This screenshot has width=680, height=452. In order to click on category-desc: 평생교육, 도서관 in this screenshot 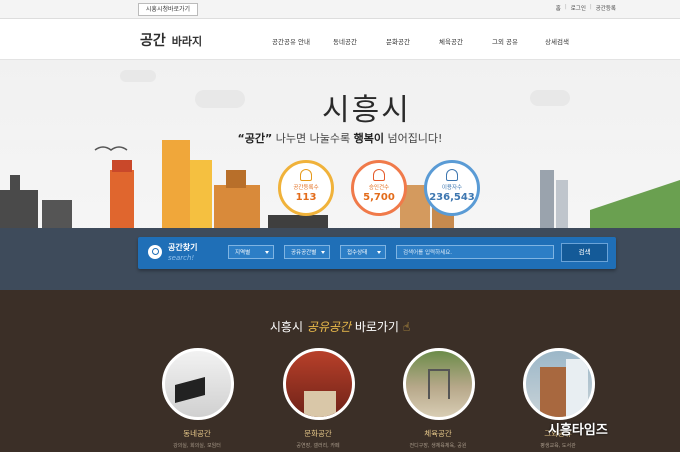, I will do `click(558, 446)`.